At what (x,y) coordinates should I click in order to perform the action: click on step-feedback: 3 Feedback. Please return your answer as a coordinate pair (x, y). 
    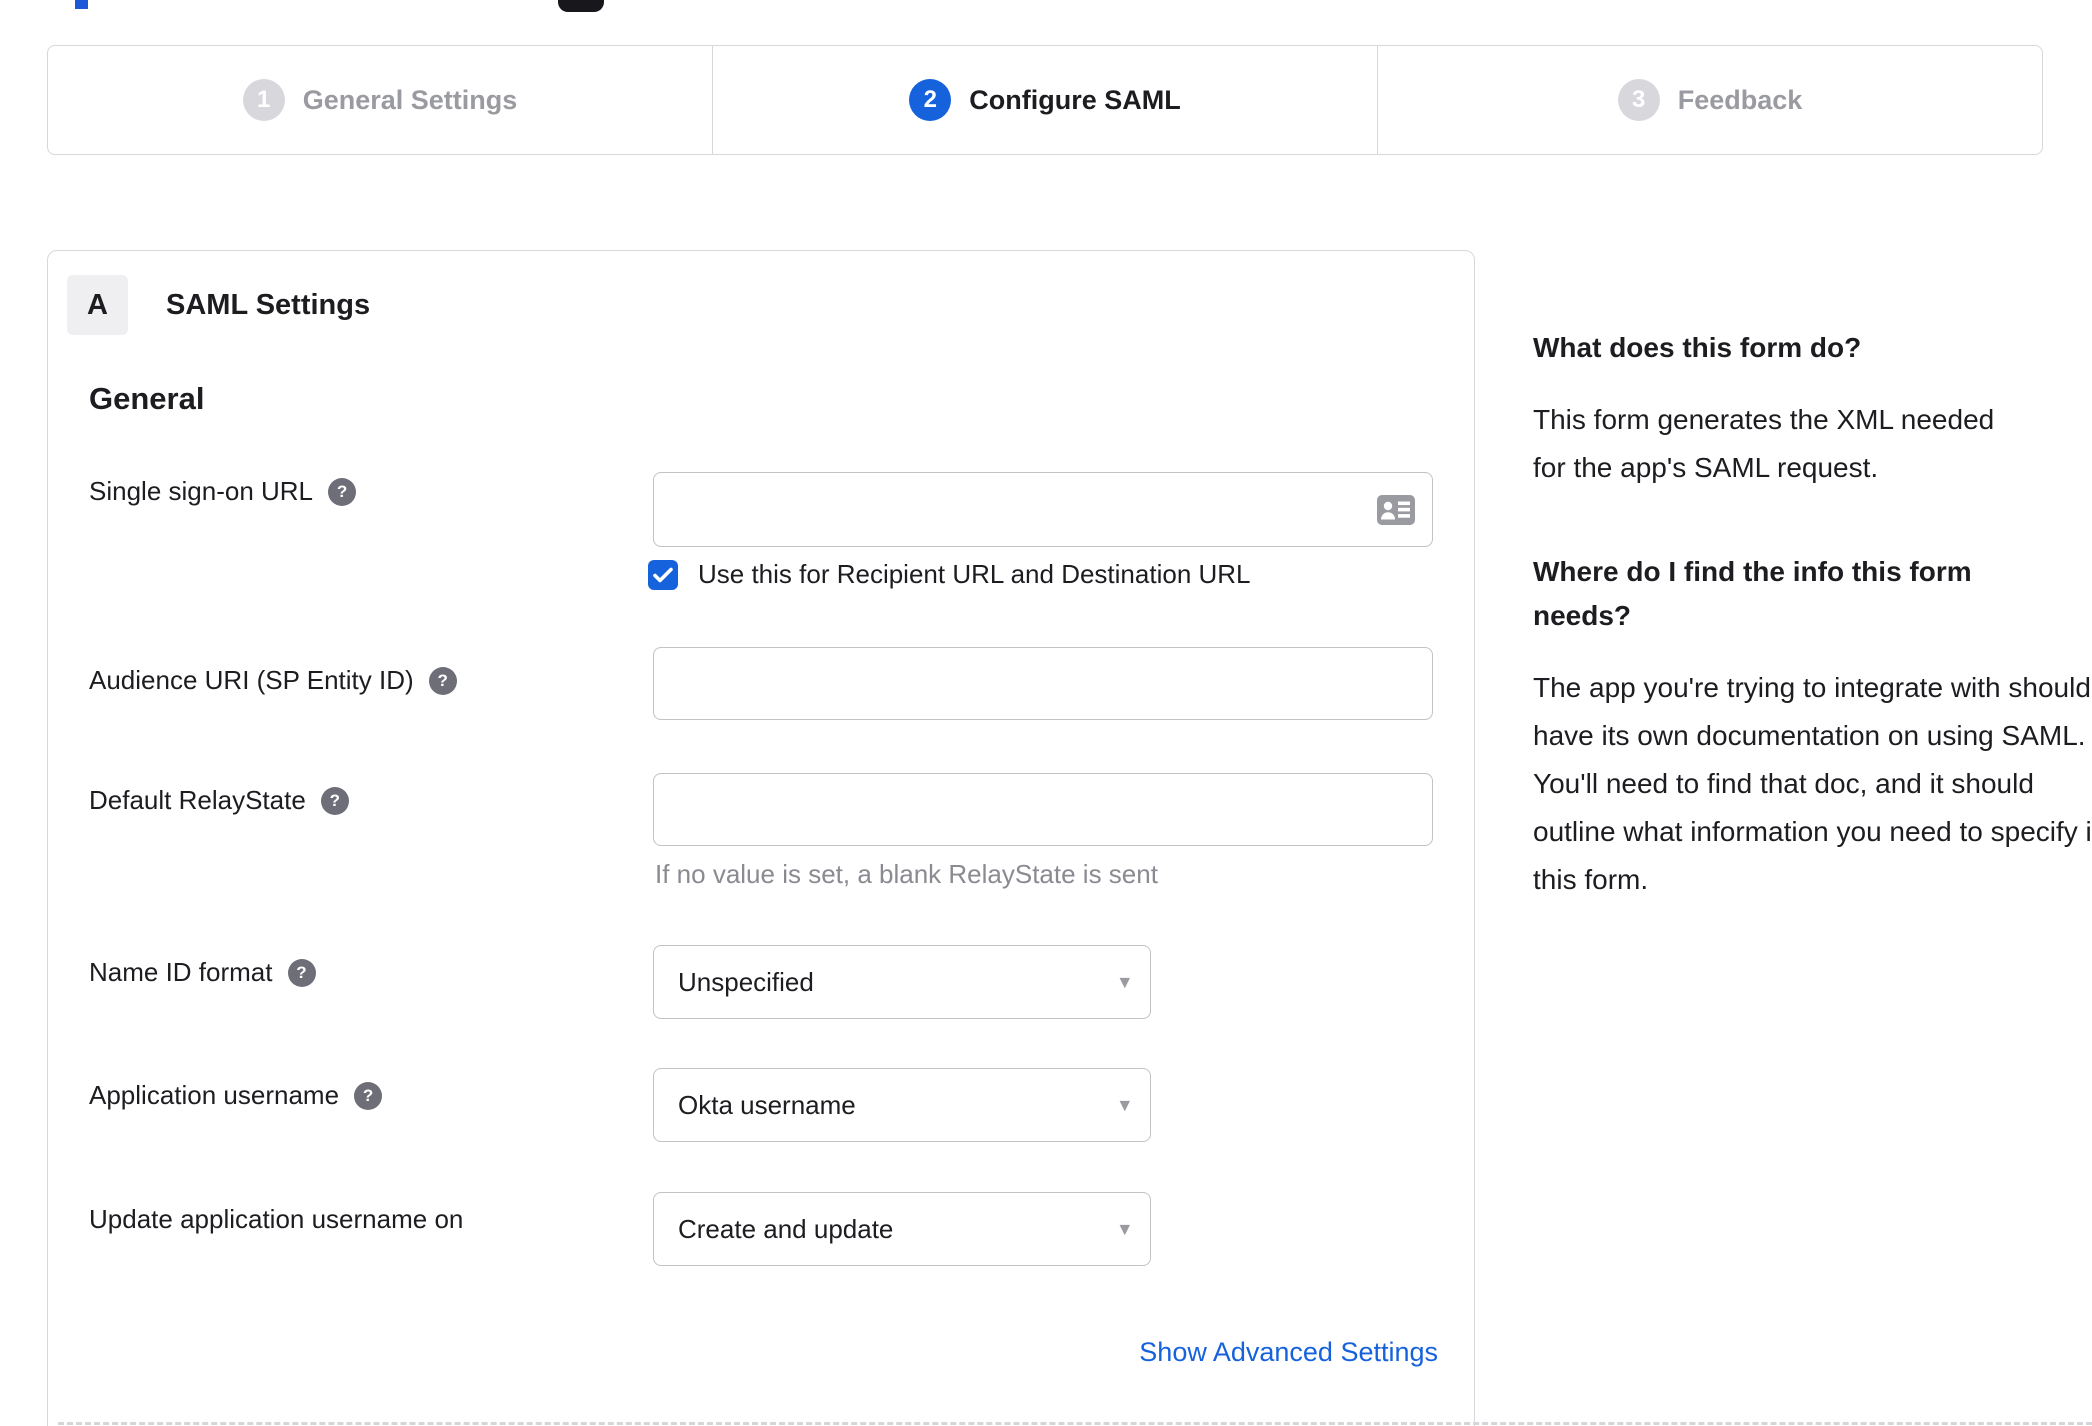
    Looking at the image, I should click on (1709, 100).